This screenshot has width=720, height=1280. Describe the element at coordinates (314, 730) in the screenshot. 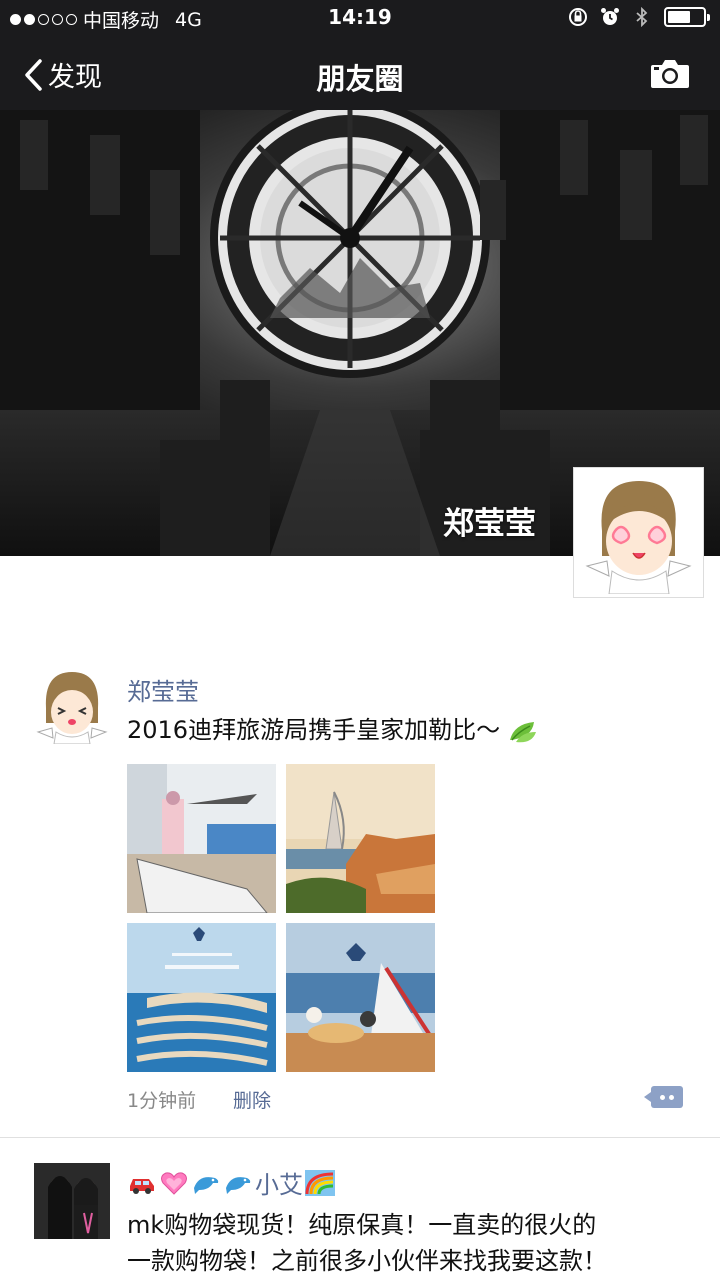

I see `post-text-body: 2016迪拜旅游局携手皇家加勒比～` at that location.